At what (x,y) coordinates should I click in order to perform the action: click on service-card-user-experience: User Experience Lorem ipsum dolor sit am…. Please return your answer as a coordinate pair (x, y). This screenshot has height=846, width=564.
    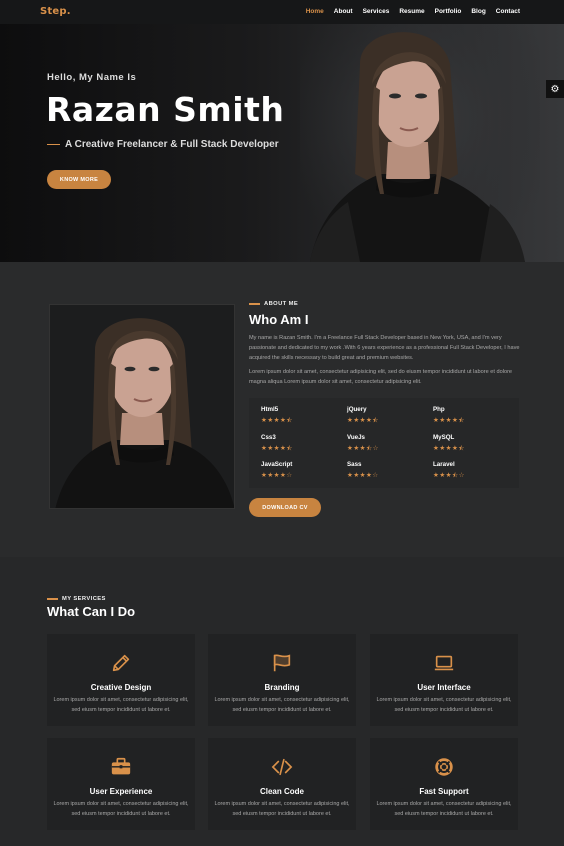
    Looking at the image, I should click on (121, 784).